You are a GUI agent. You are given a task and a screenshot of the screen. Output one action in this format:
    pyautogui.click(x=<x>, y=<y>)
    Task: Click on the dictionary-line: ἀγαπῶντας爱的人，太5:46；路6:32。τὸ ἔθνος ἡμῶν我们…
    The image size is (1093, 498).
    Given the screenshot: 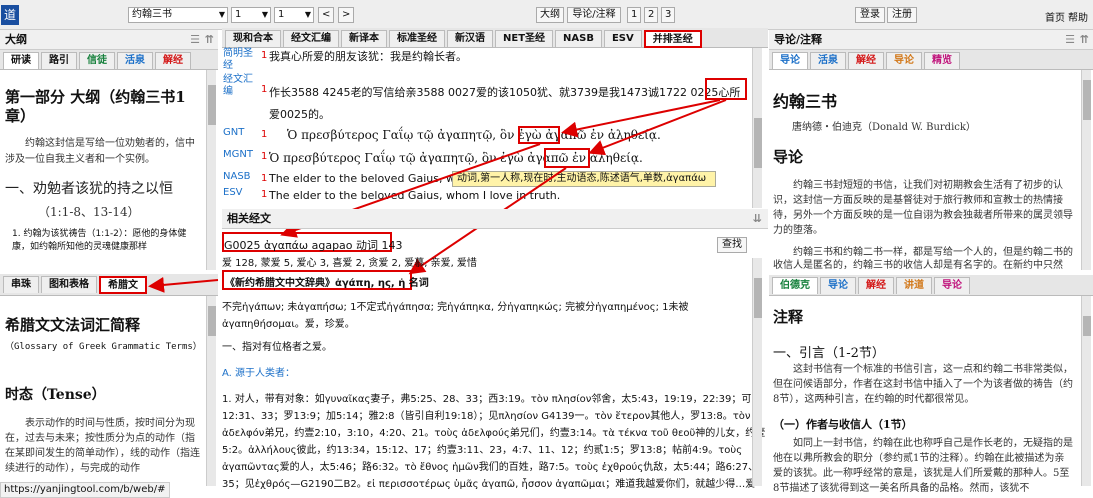 What is the action you would take?
    pyautogui.click(x=490, y=467)
    